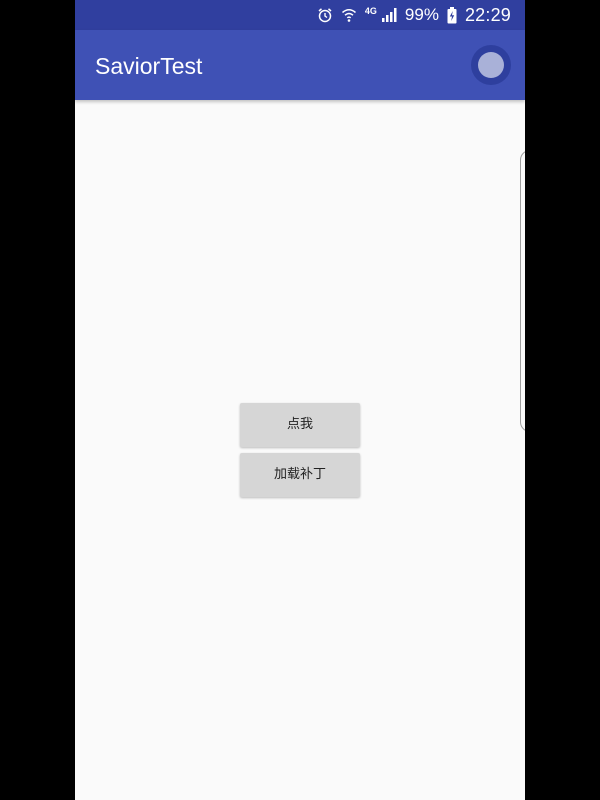 This screenshot has width=600, height=800. I want to click on alarm-icon, so click(325, 15).